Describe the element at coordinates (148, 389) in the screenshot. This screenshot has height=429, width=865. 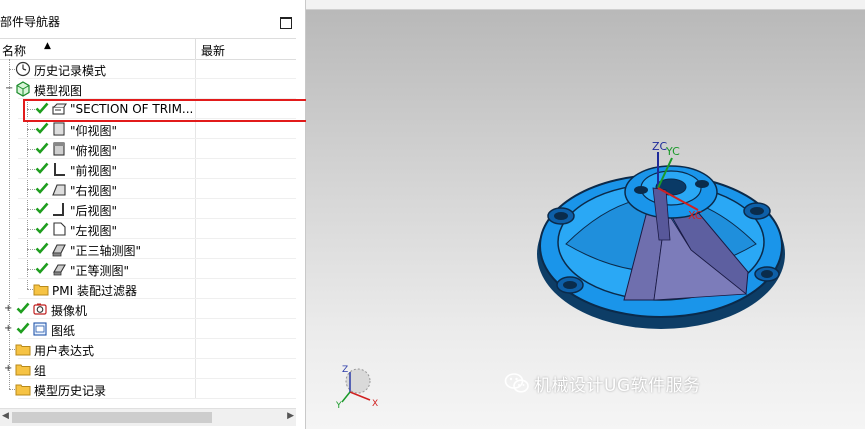
I see `tree-item-model-history: 模型历史记录` at that location.